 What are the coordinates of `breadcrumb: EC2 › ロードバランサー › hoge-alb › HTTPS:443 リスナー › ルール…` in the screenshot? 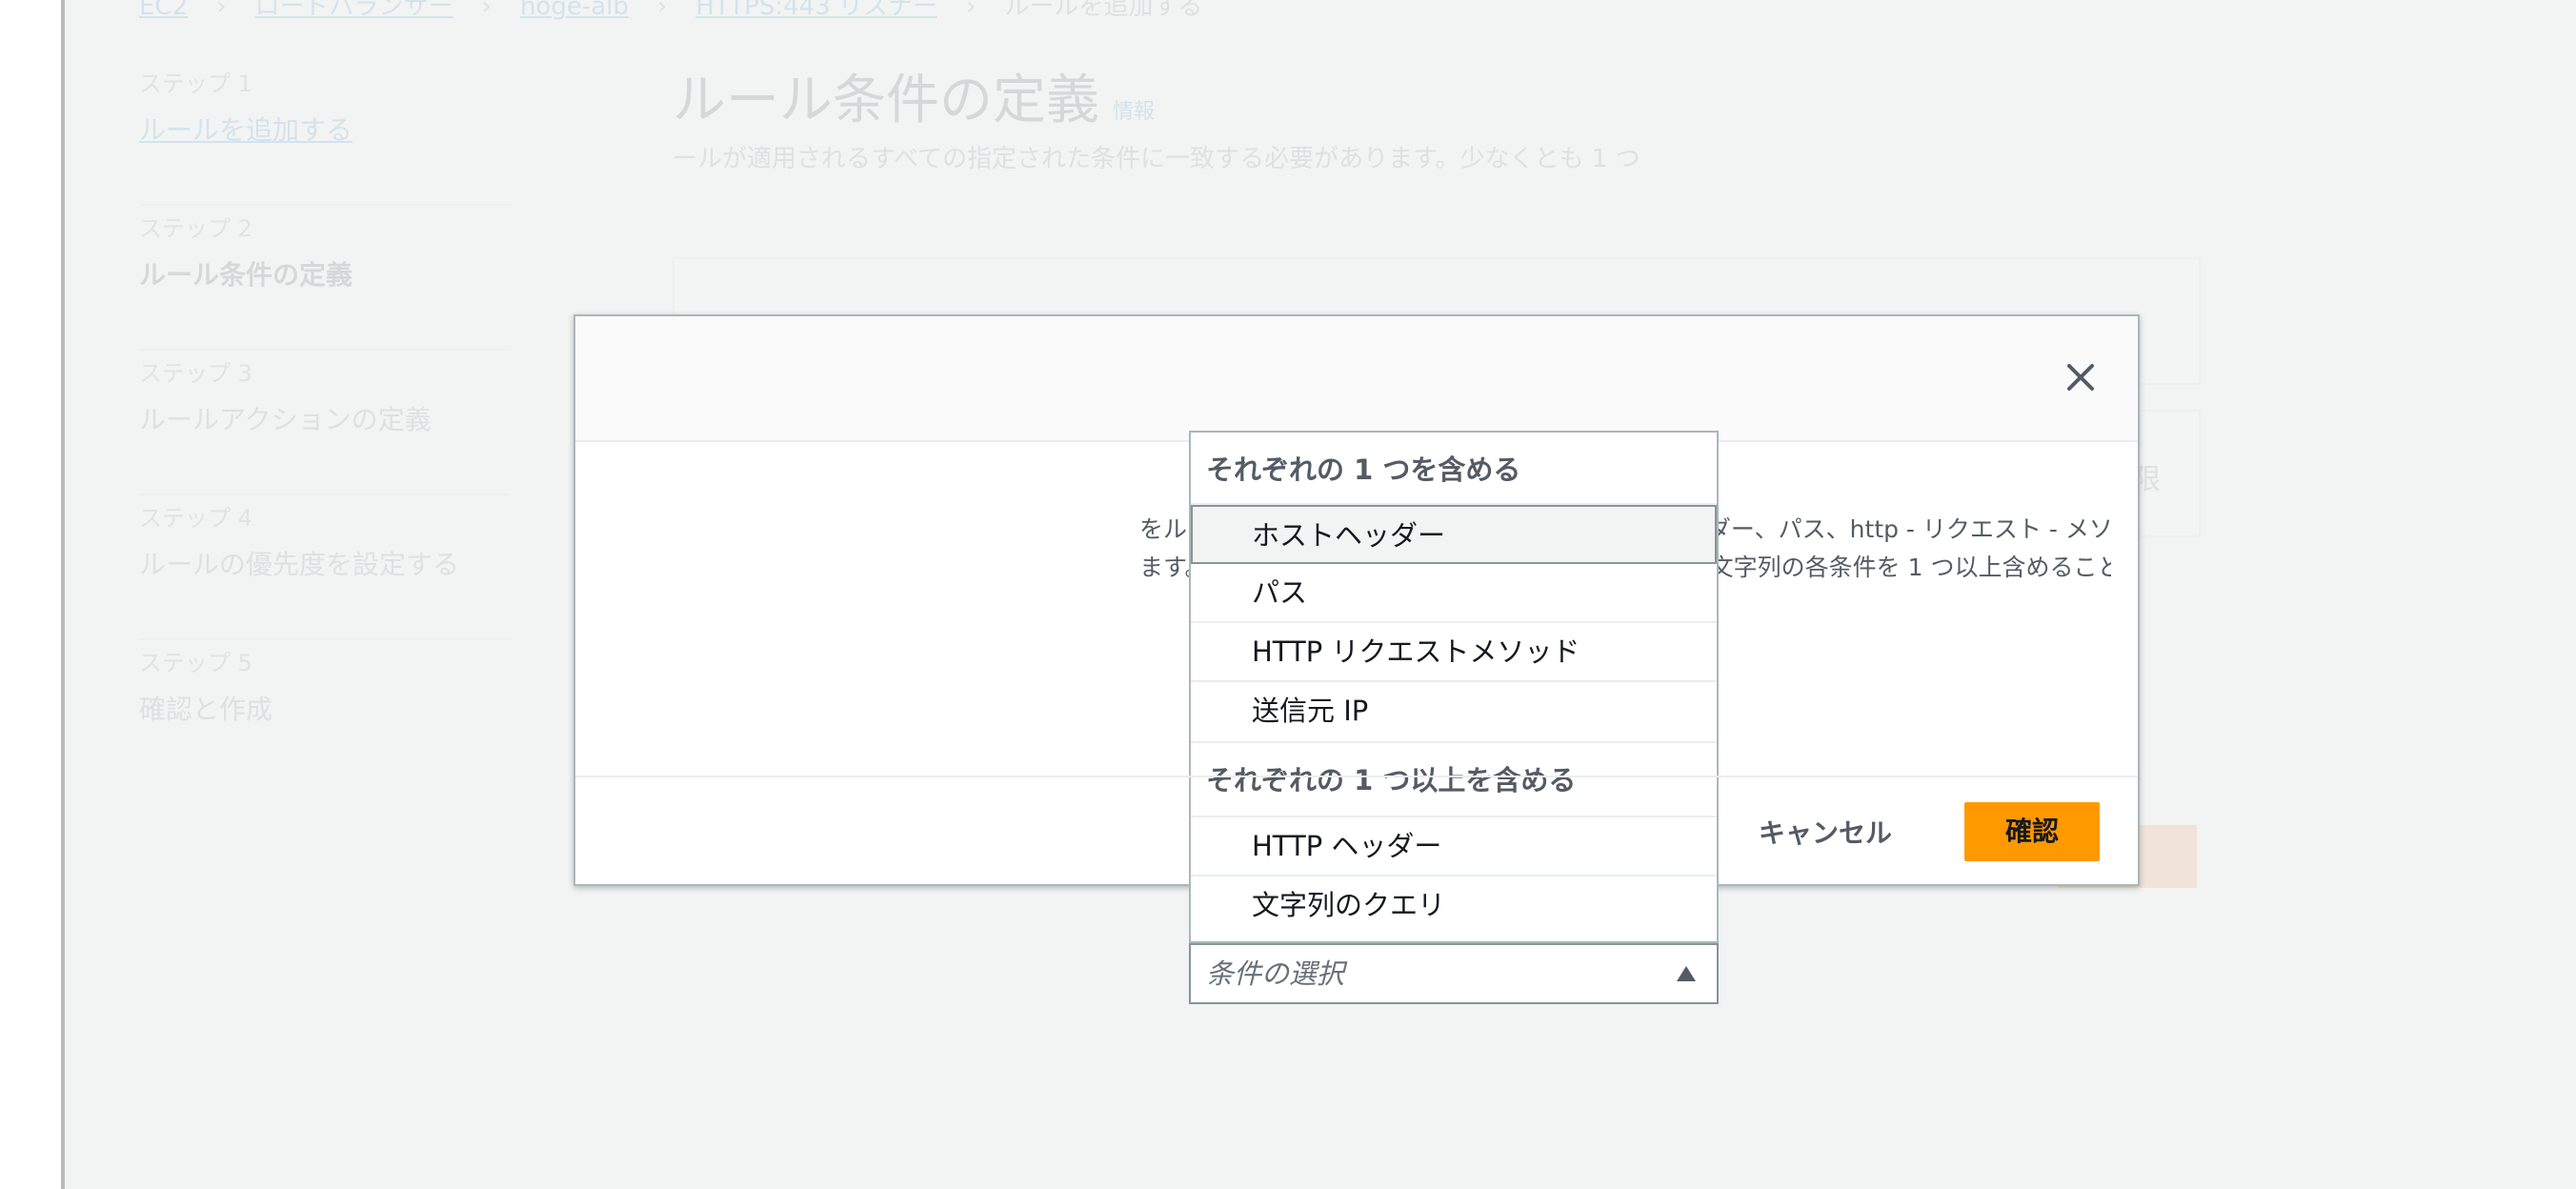 It's located at (670, 11).